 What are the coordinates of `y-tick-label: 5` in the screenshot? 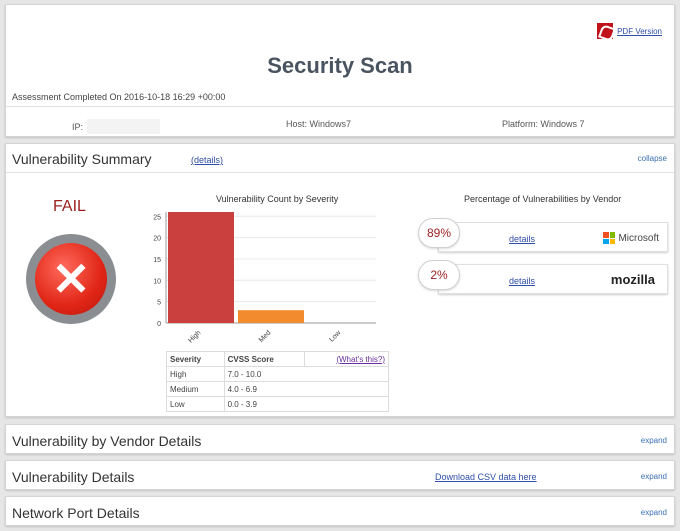 It's located at (159, 303).